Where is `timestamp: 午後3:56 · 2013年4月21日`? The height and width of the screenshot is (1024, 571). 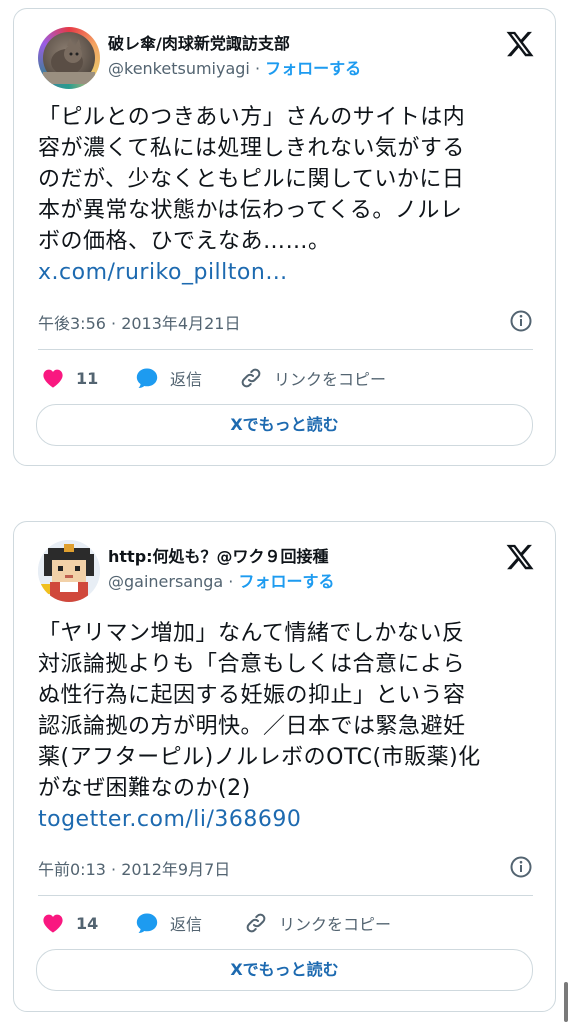 timestamp: 午後3:56 · 2013年4月21日 is located at coordinates (139, 322).